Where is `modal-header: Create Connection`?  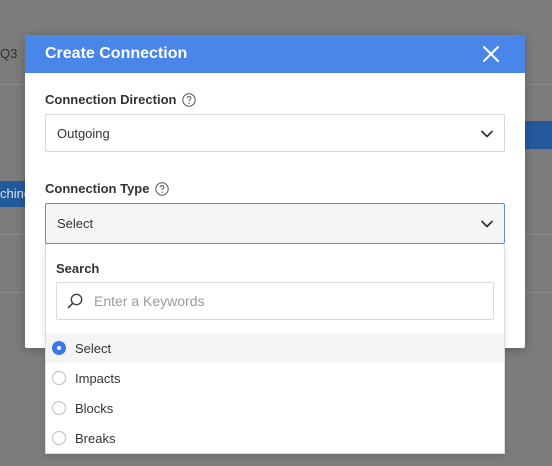
modal-header: Create Connection is located at coordinates (275, 54).